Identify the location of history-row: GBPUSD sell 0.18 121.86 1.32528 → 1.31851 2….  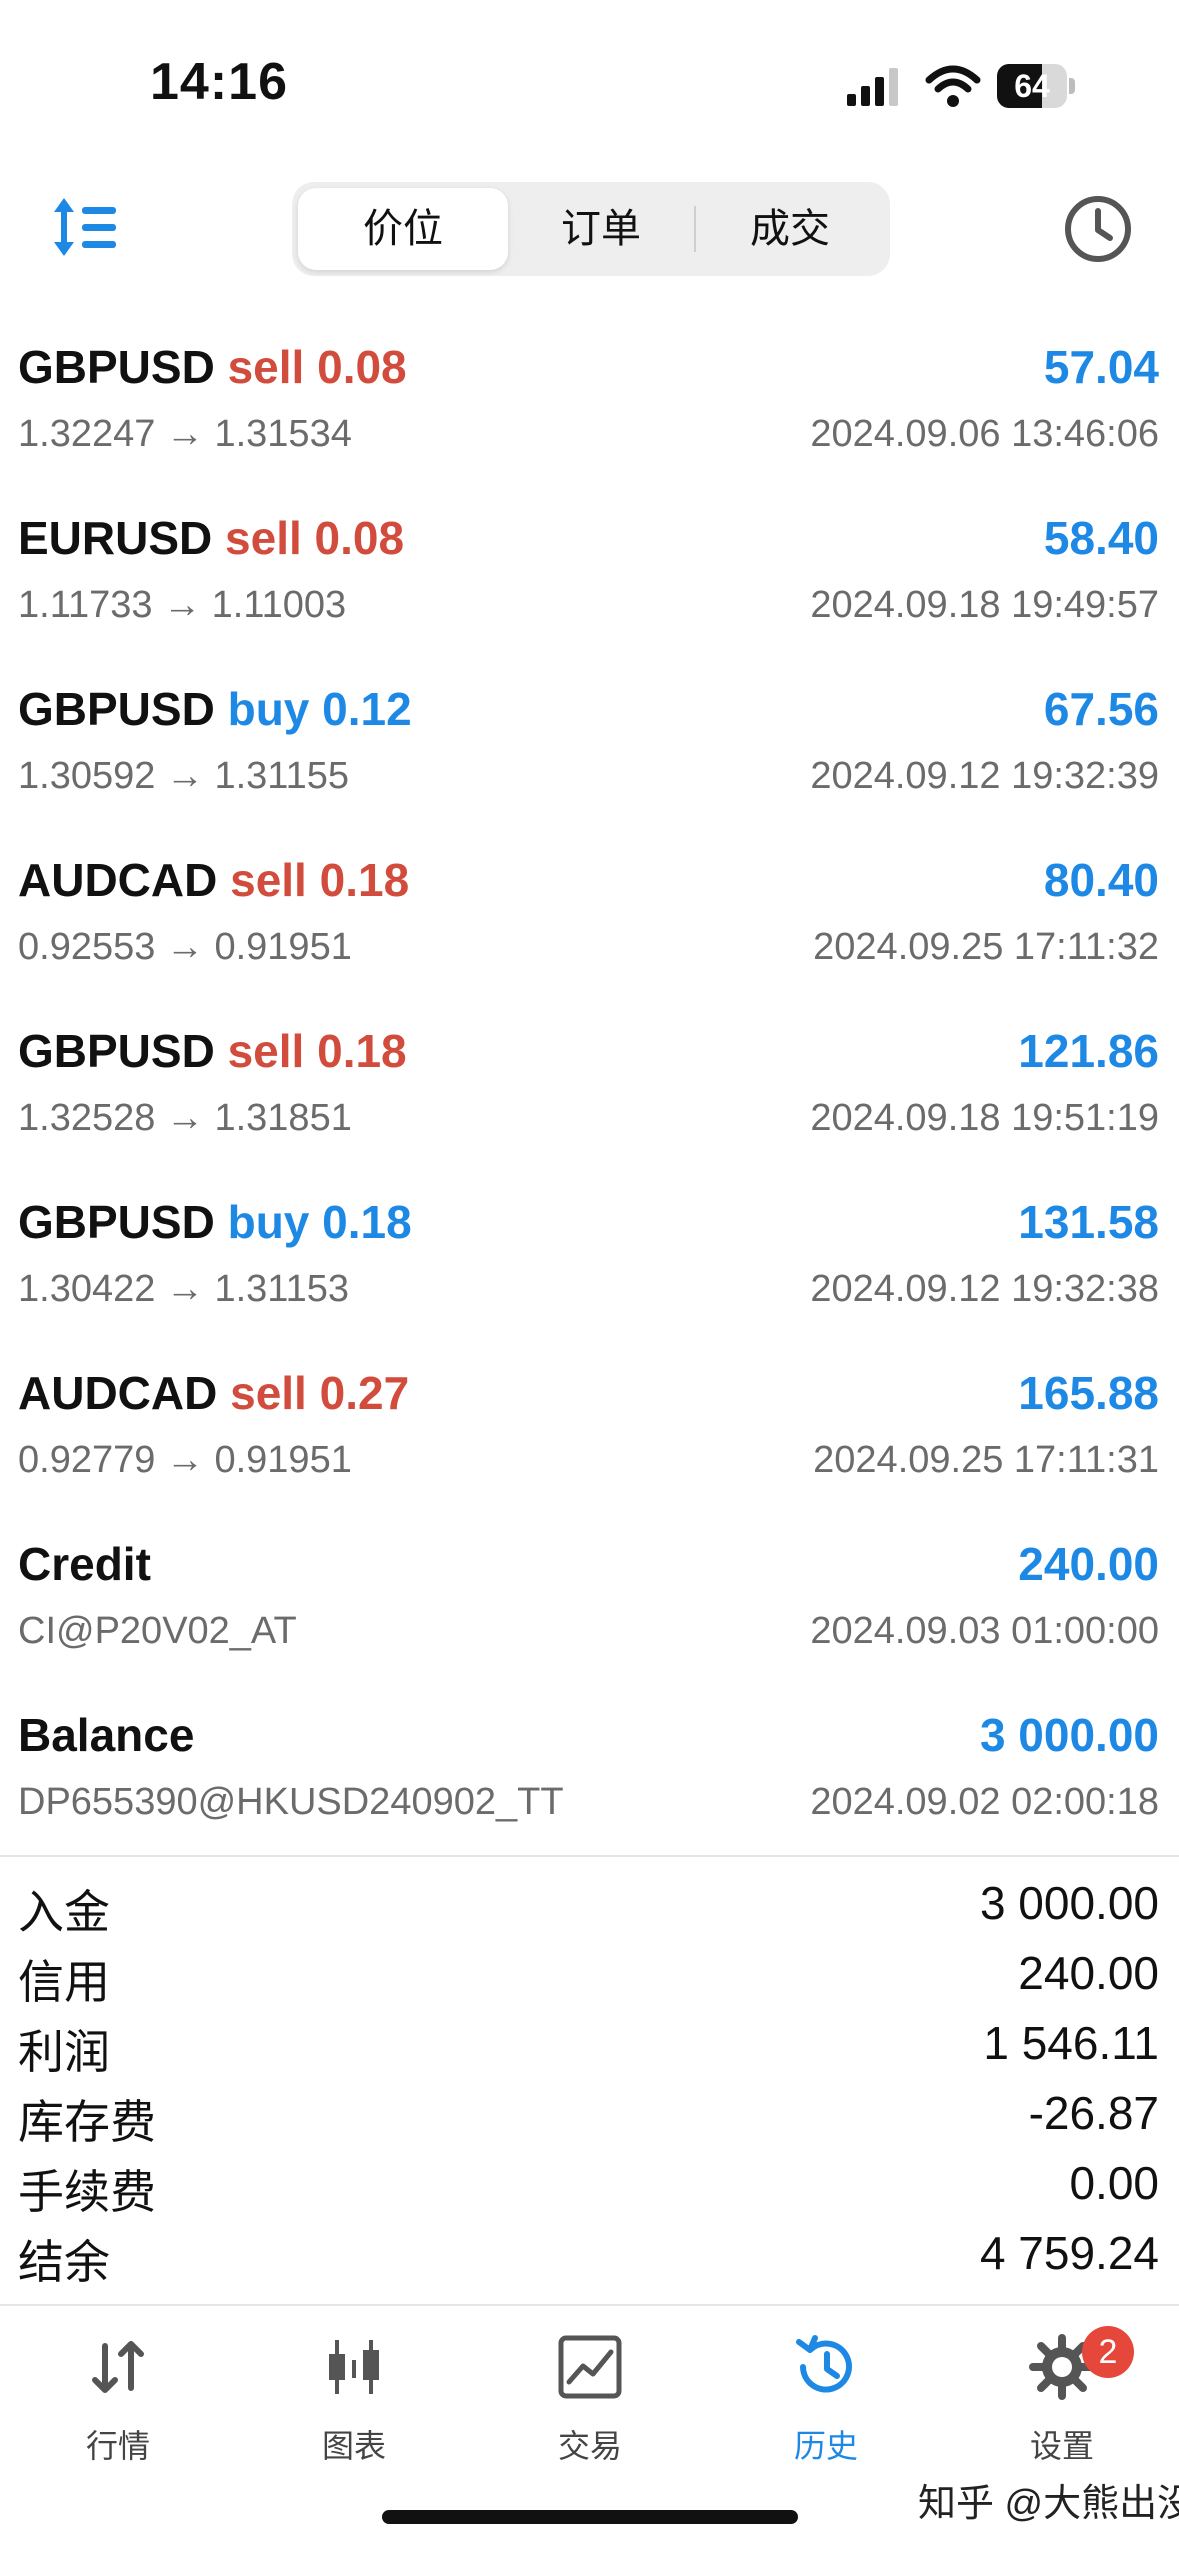
(589, 1087).